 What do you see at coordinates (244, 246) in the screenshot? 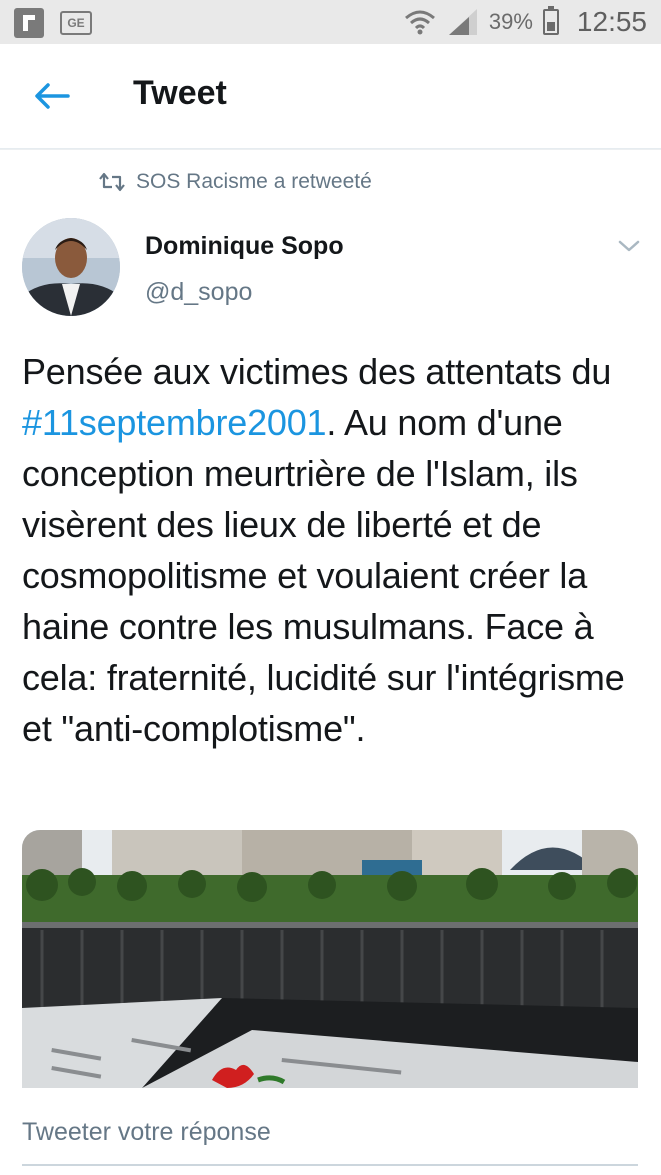
I see `author-name: Dominique Sopo` at bounding box center [244, 246].